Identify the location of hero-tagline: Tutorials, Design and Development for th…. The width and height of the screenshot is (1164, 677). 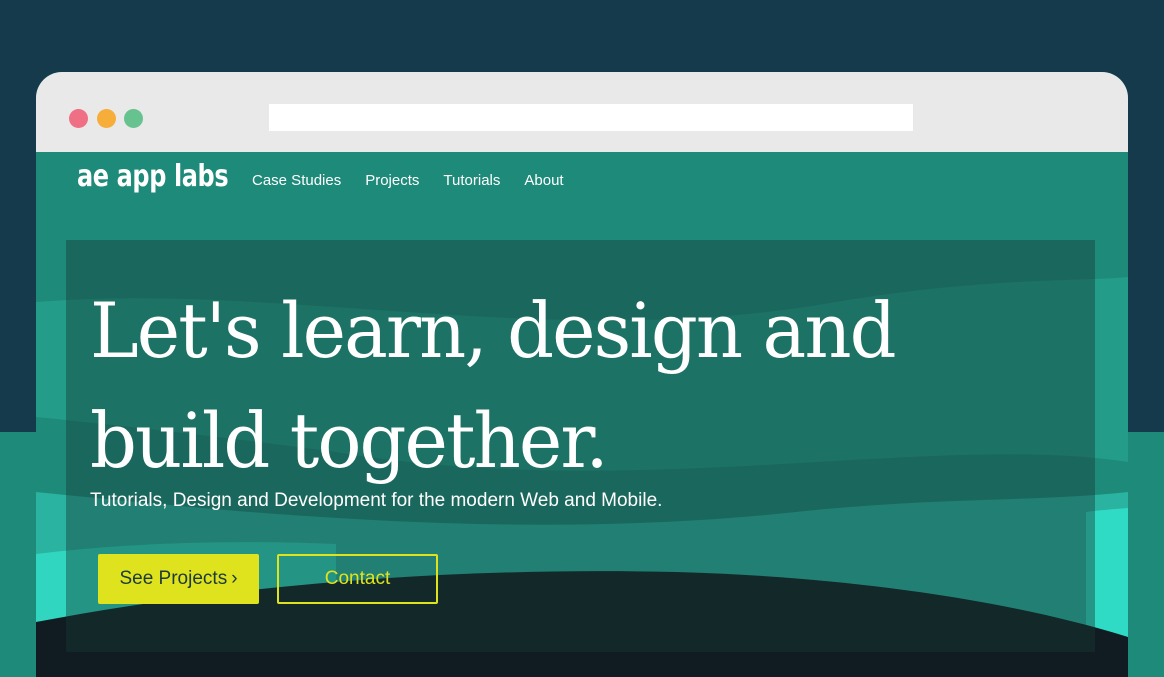
(376, 500).